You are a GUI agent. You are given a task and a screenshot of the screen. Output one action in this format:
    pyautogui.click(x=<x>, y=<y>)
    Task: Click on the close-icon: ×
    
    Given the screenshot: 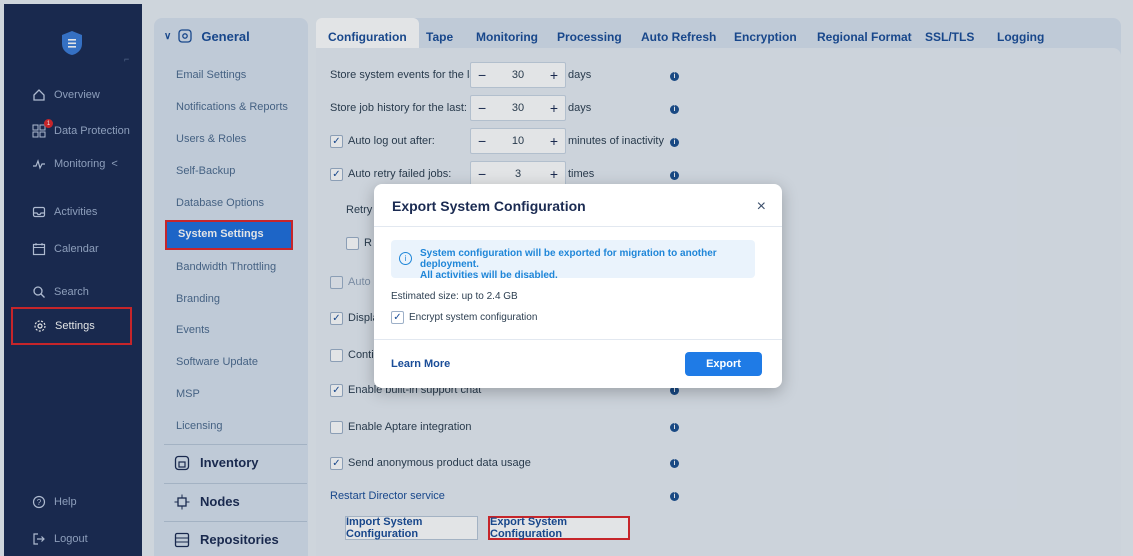 What is the action you would take?
    pyautogui.click(x=761, y=207)
    